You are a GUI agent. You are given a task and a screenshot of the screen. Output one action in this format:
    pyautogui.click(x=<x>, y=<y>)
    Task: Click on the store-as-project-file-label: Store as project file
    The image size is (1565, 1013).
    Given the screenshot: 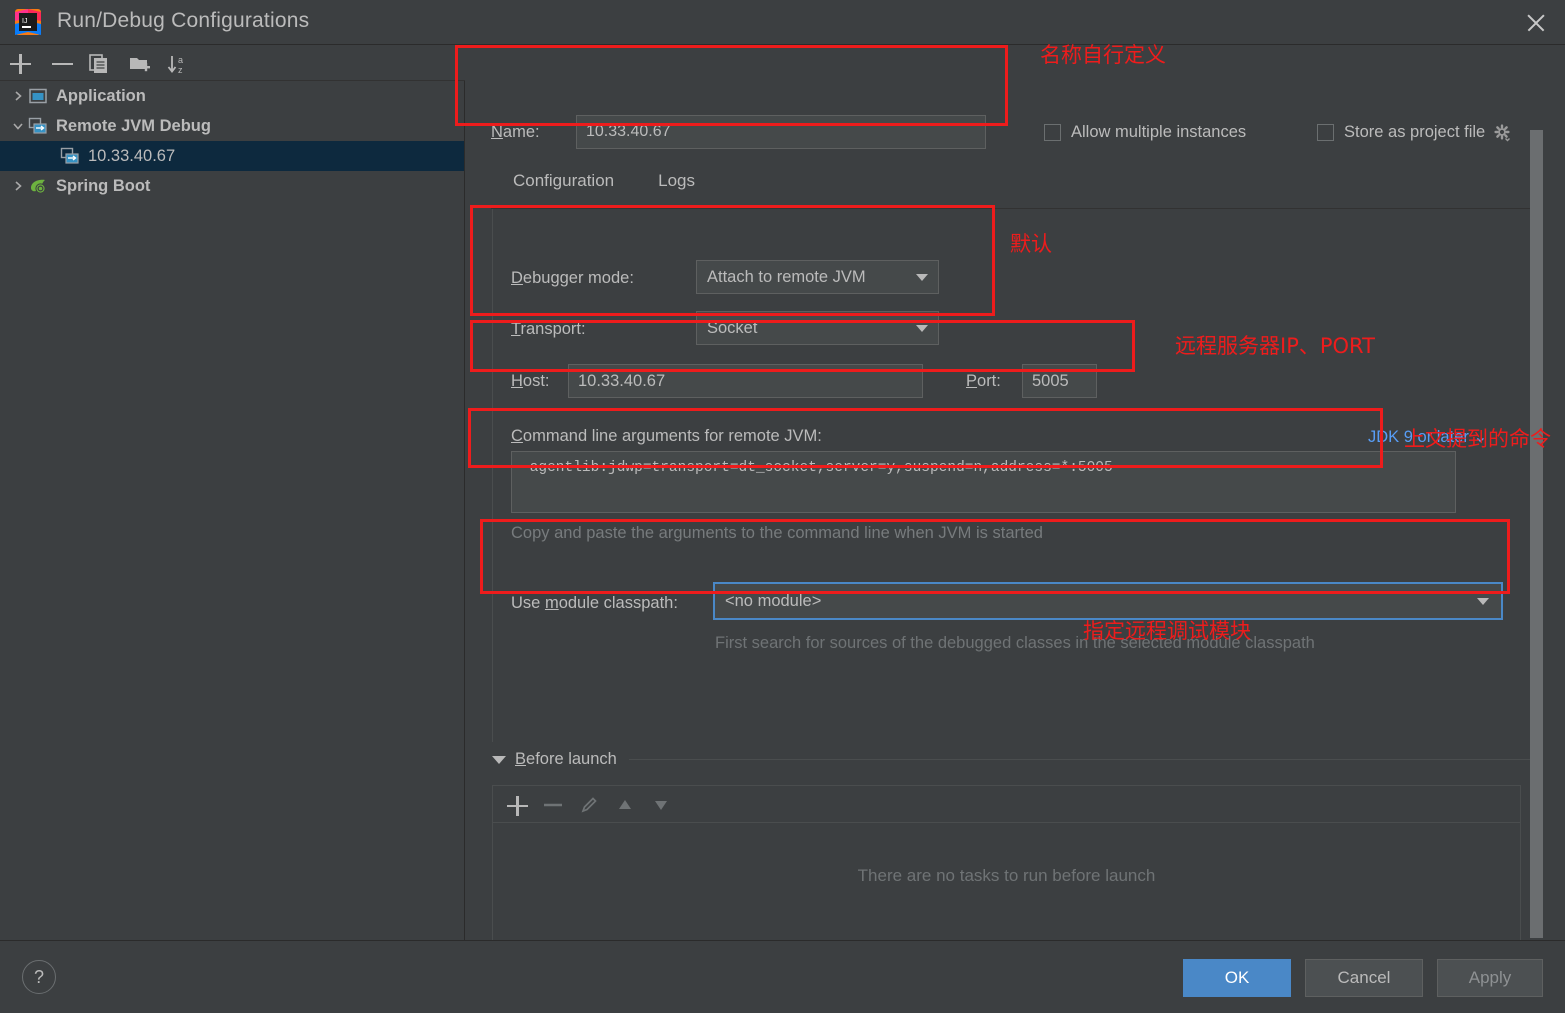 What is the action you would take?
    pyautogui.click(x=1415, y=132)
    